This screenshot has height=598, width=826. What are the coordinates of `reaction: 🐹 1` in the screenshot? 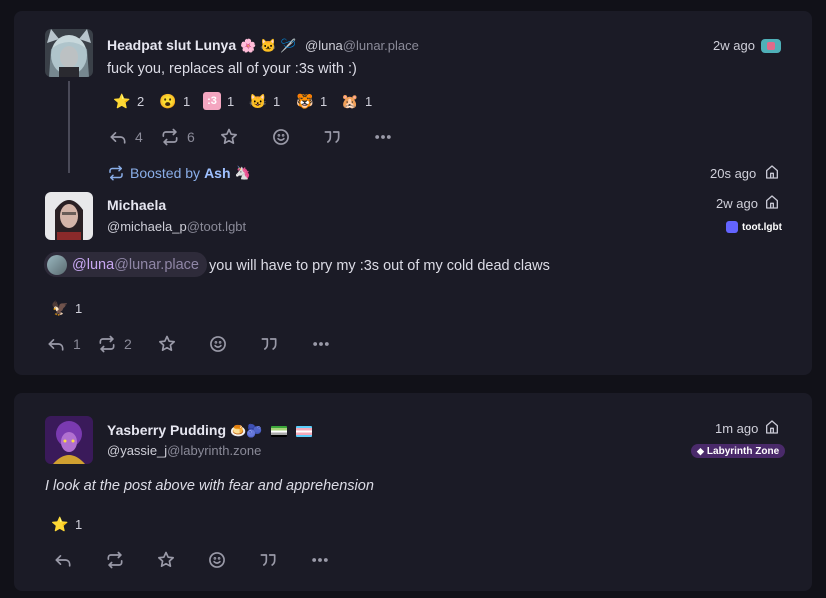 It's located at (356, 101).